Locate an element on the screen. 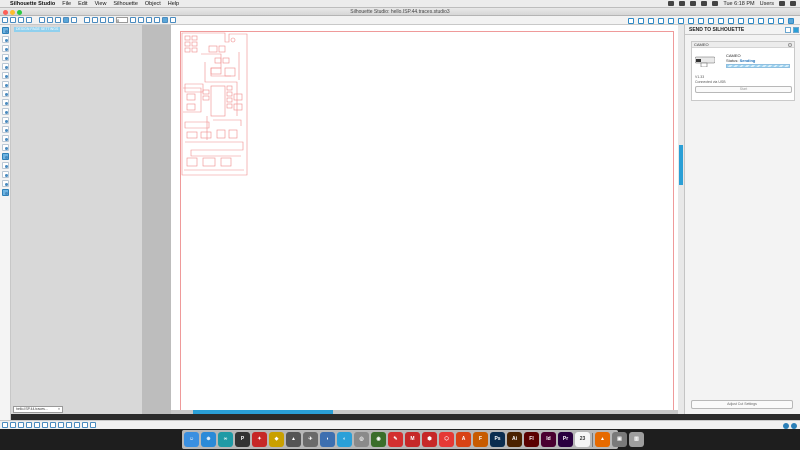  delete-icon is located at coordinates (93, 425).